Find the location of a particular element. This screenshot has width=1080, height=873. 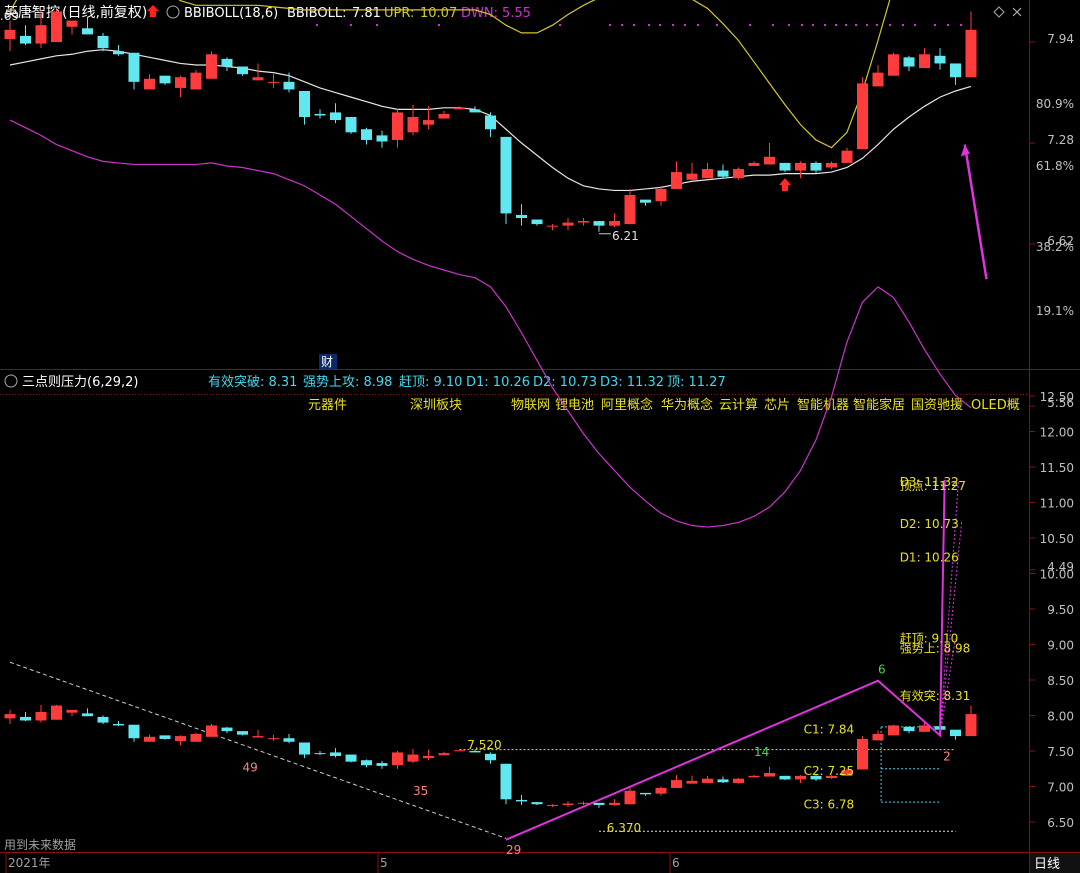

header-item-top: 顶: 11.27 is located at coordinates (696, 382).